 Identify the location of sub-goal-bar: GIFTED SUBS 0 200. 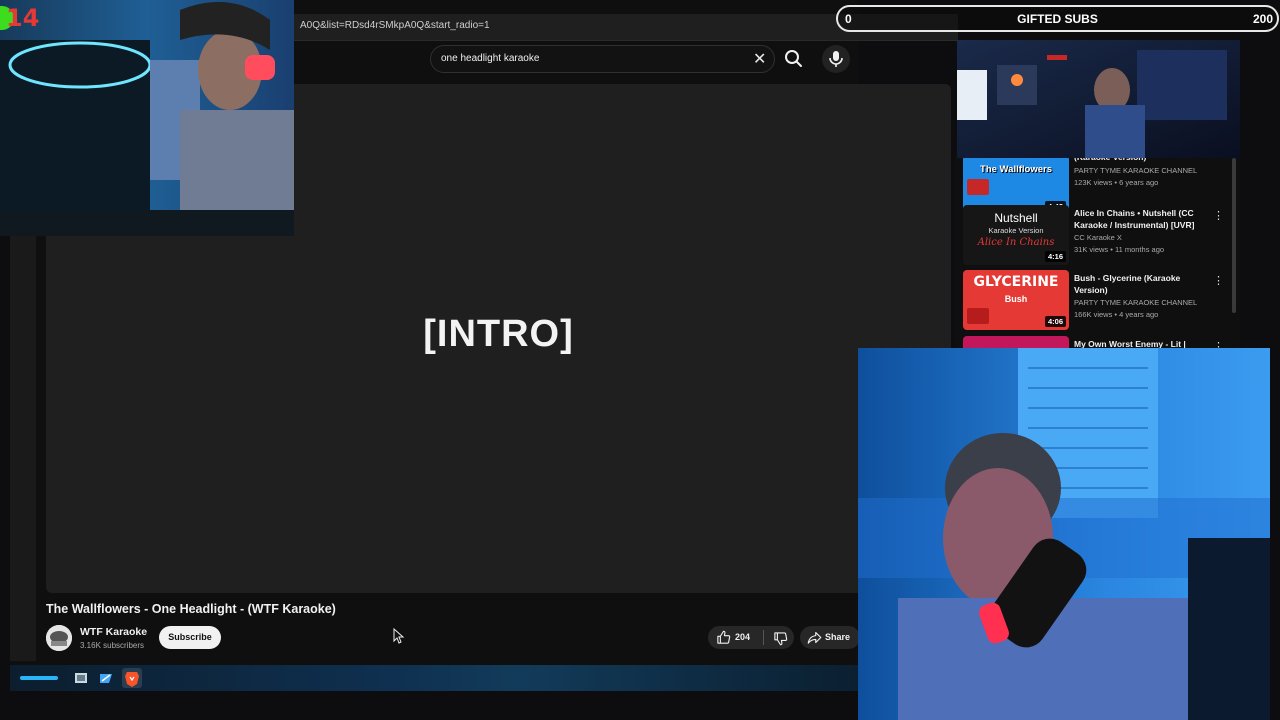
(1057, 18).